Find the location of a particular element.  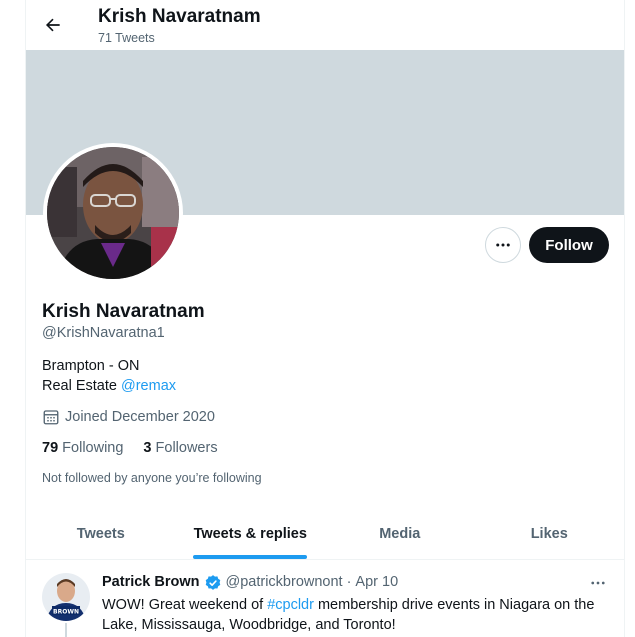

follow-button: Follow is located at coordinates (569, 245).